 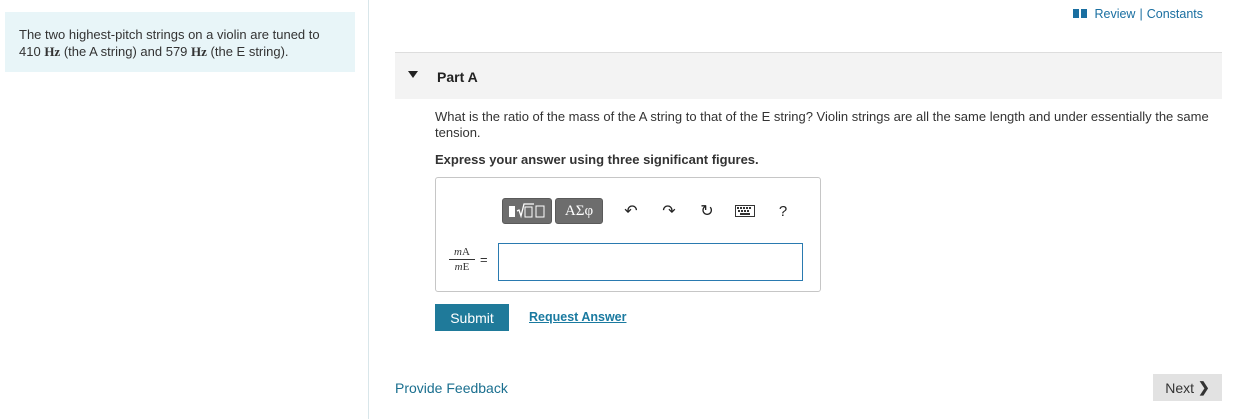 What do you see at coordinates (1175, 14) in the screenshot?
I see `constants-link: Constants` at bounding box center [1175, 14].